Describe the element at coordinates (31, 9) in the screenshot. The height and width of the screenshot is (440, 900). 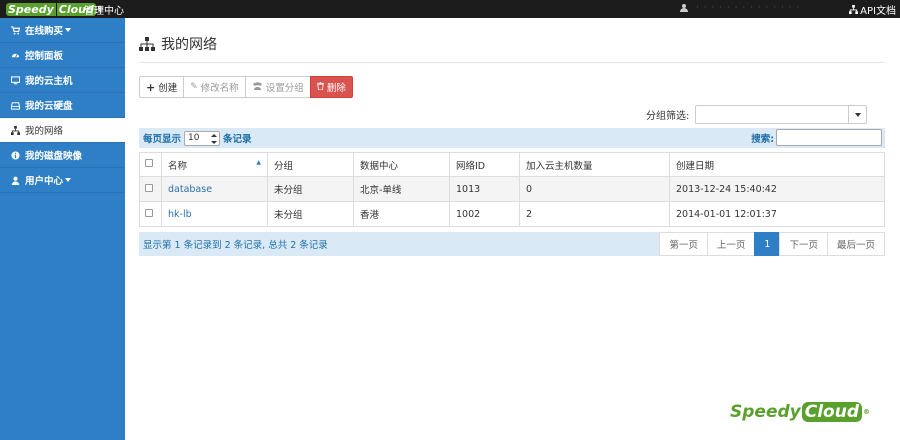
I see `logo-text-1: Speedy` at that location.